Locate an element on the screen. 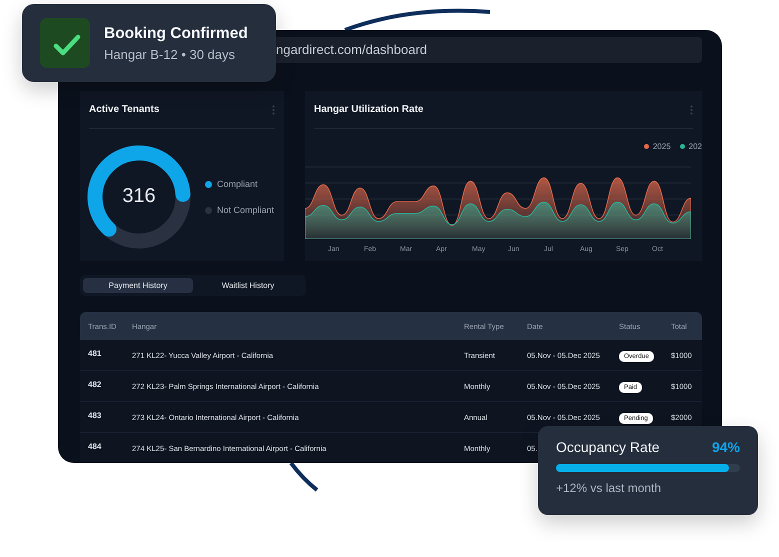 The width and height of the screenshot is (779, 557). tab: Waitlist History is located at coordinates (248, 285).